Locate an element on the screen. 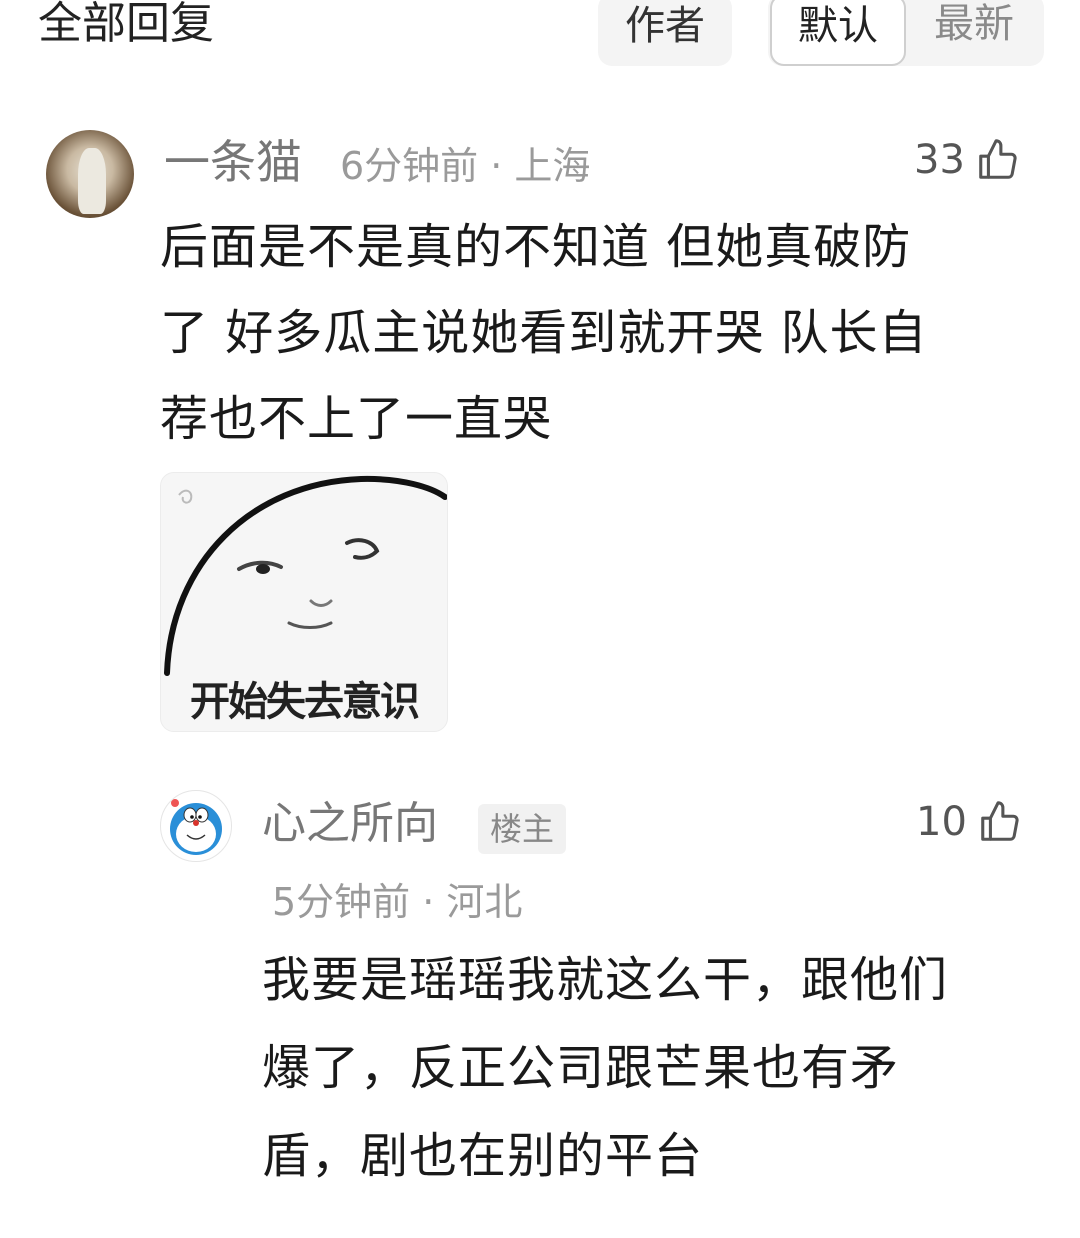 The width and height of the screenshot is (1080, 1238). replies-header: 全部回复 作者 默认 最新 is located at coordinates (540, 40).